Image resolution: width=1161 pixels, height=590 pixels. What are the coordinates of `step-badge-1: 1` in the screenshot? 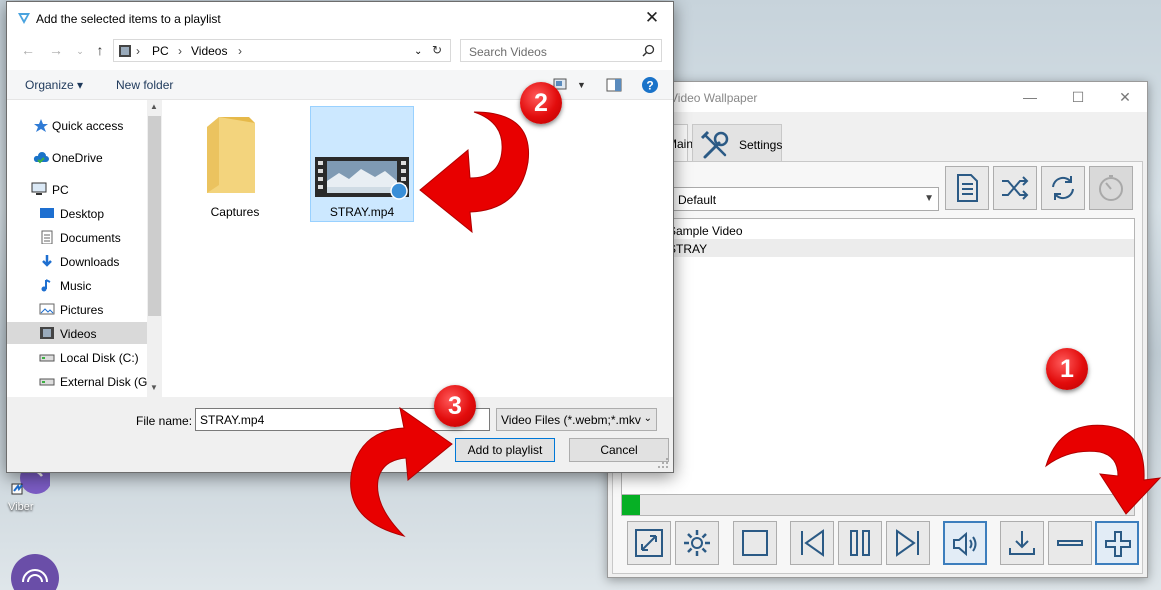 It's located at (1067, 369).